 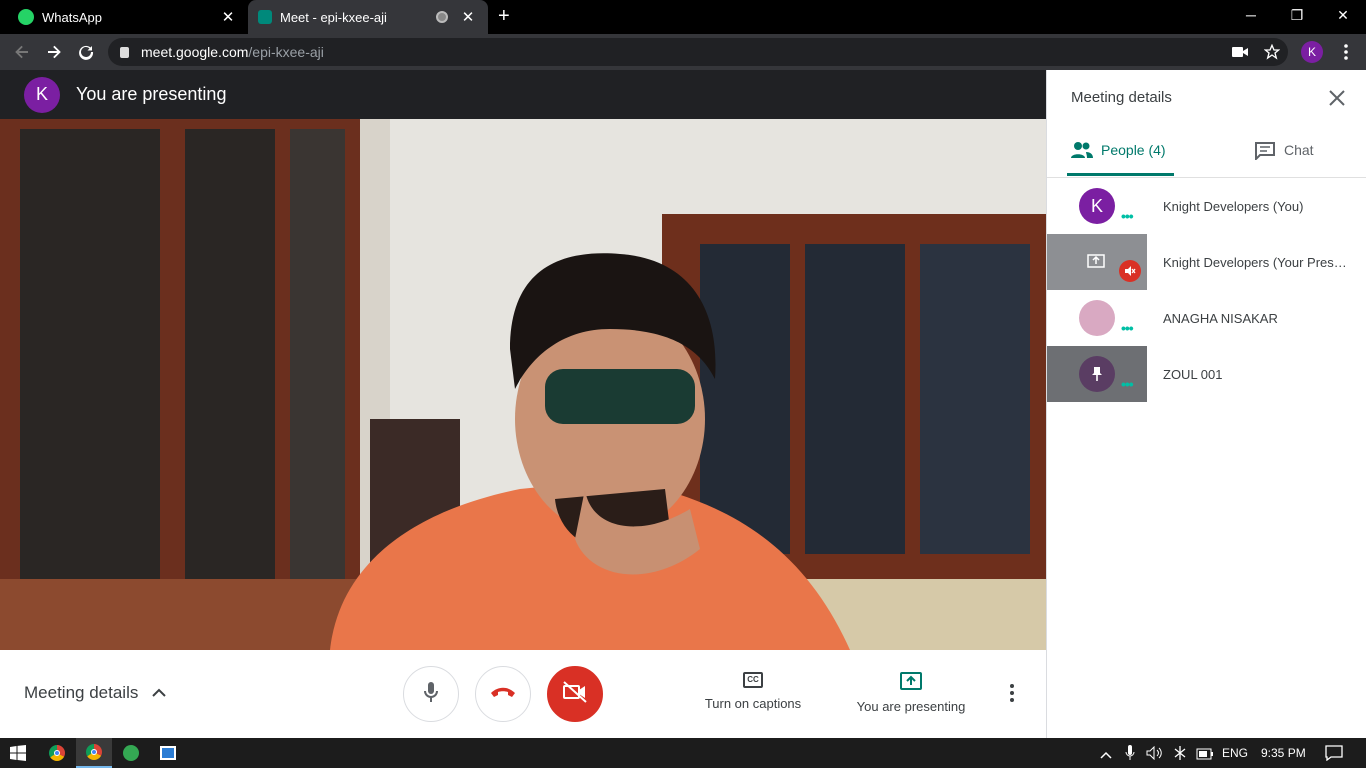 What do you see at coordinates (1120, 174) in the screenshot?
I see `active-tab-indicator` at bounding box center [1120, 174].